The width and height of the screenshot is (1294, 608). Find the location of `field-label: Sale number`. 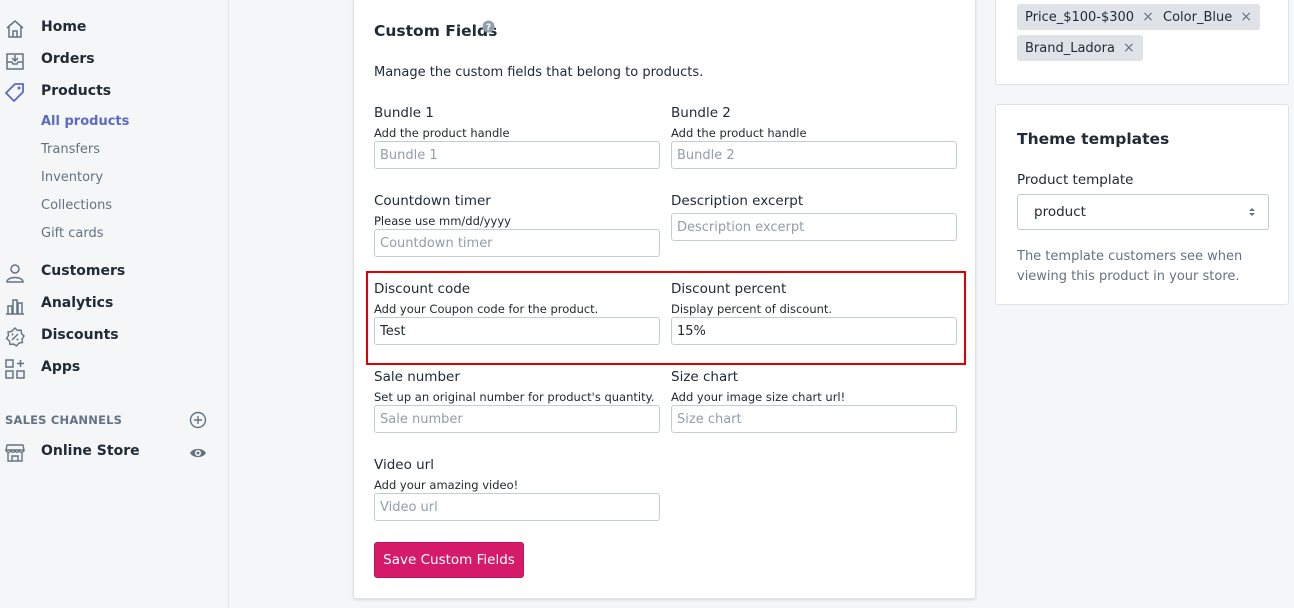

field-label: Sale number is located at coordinates (417, 377).